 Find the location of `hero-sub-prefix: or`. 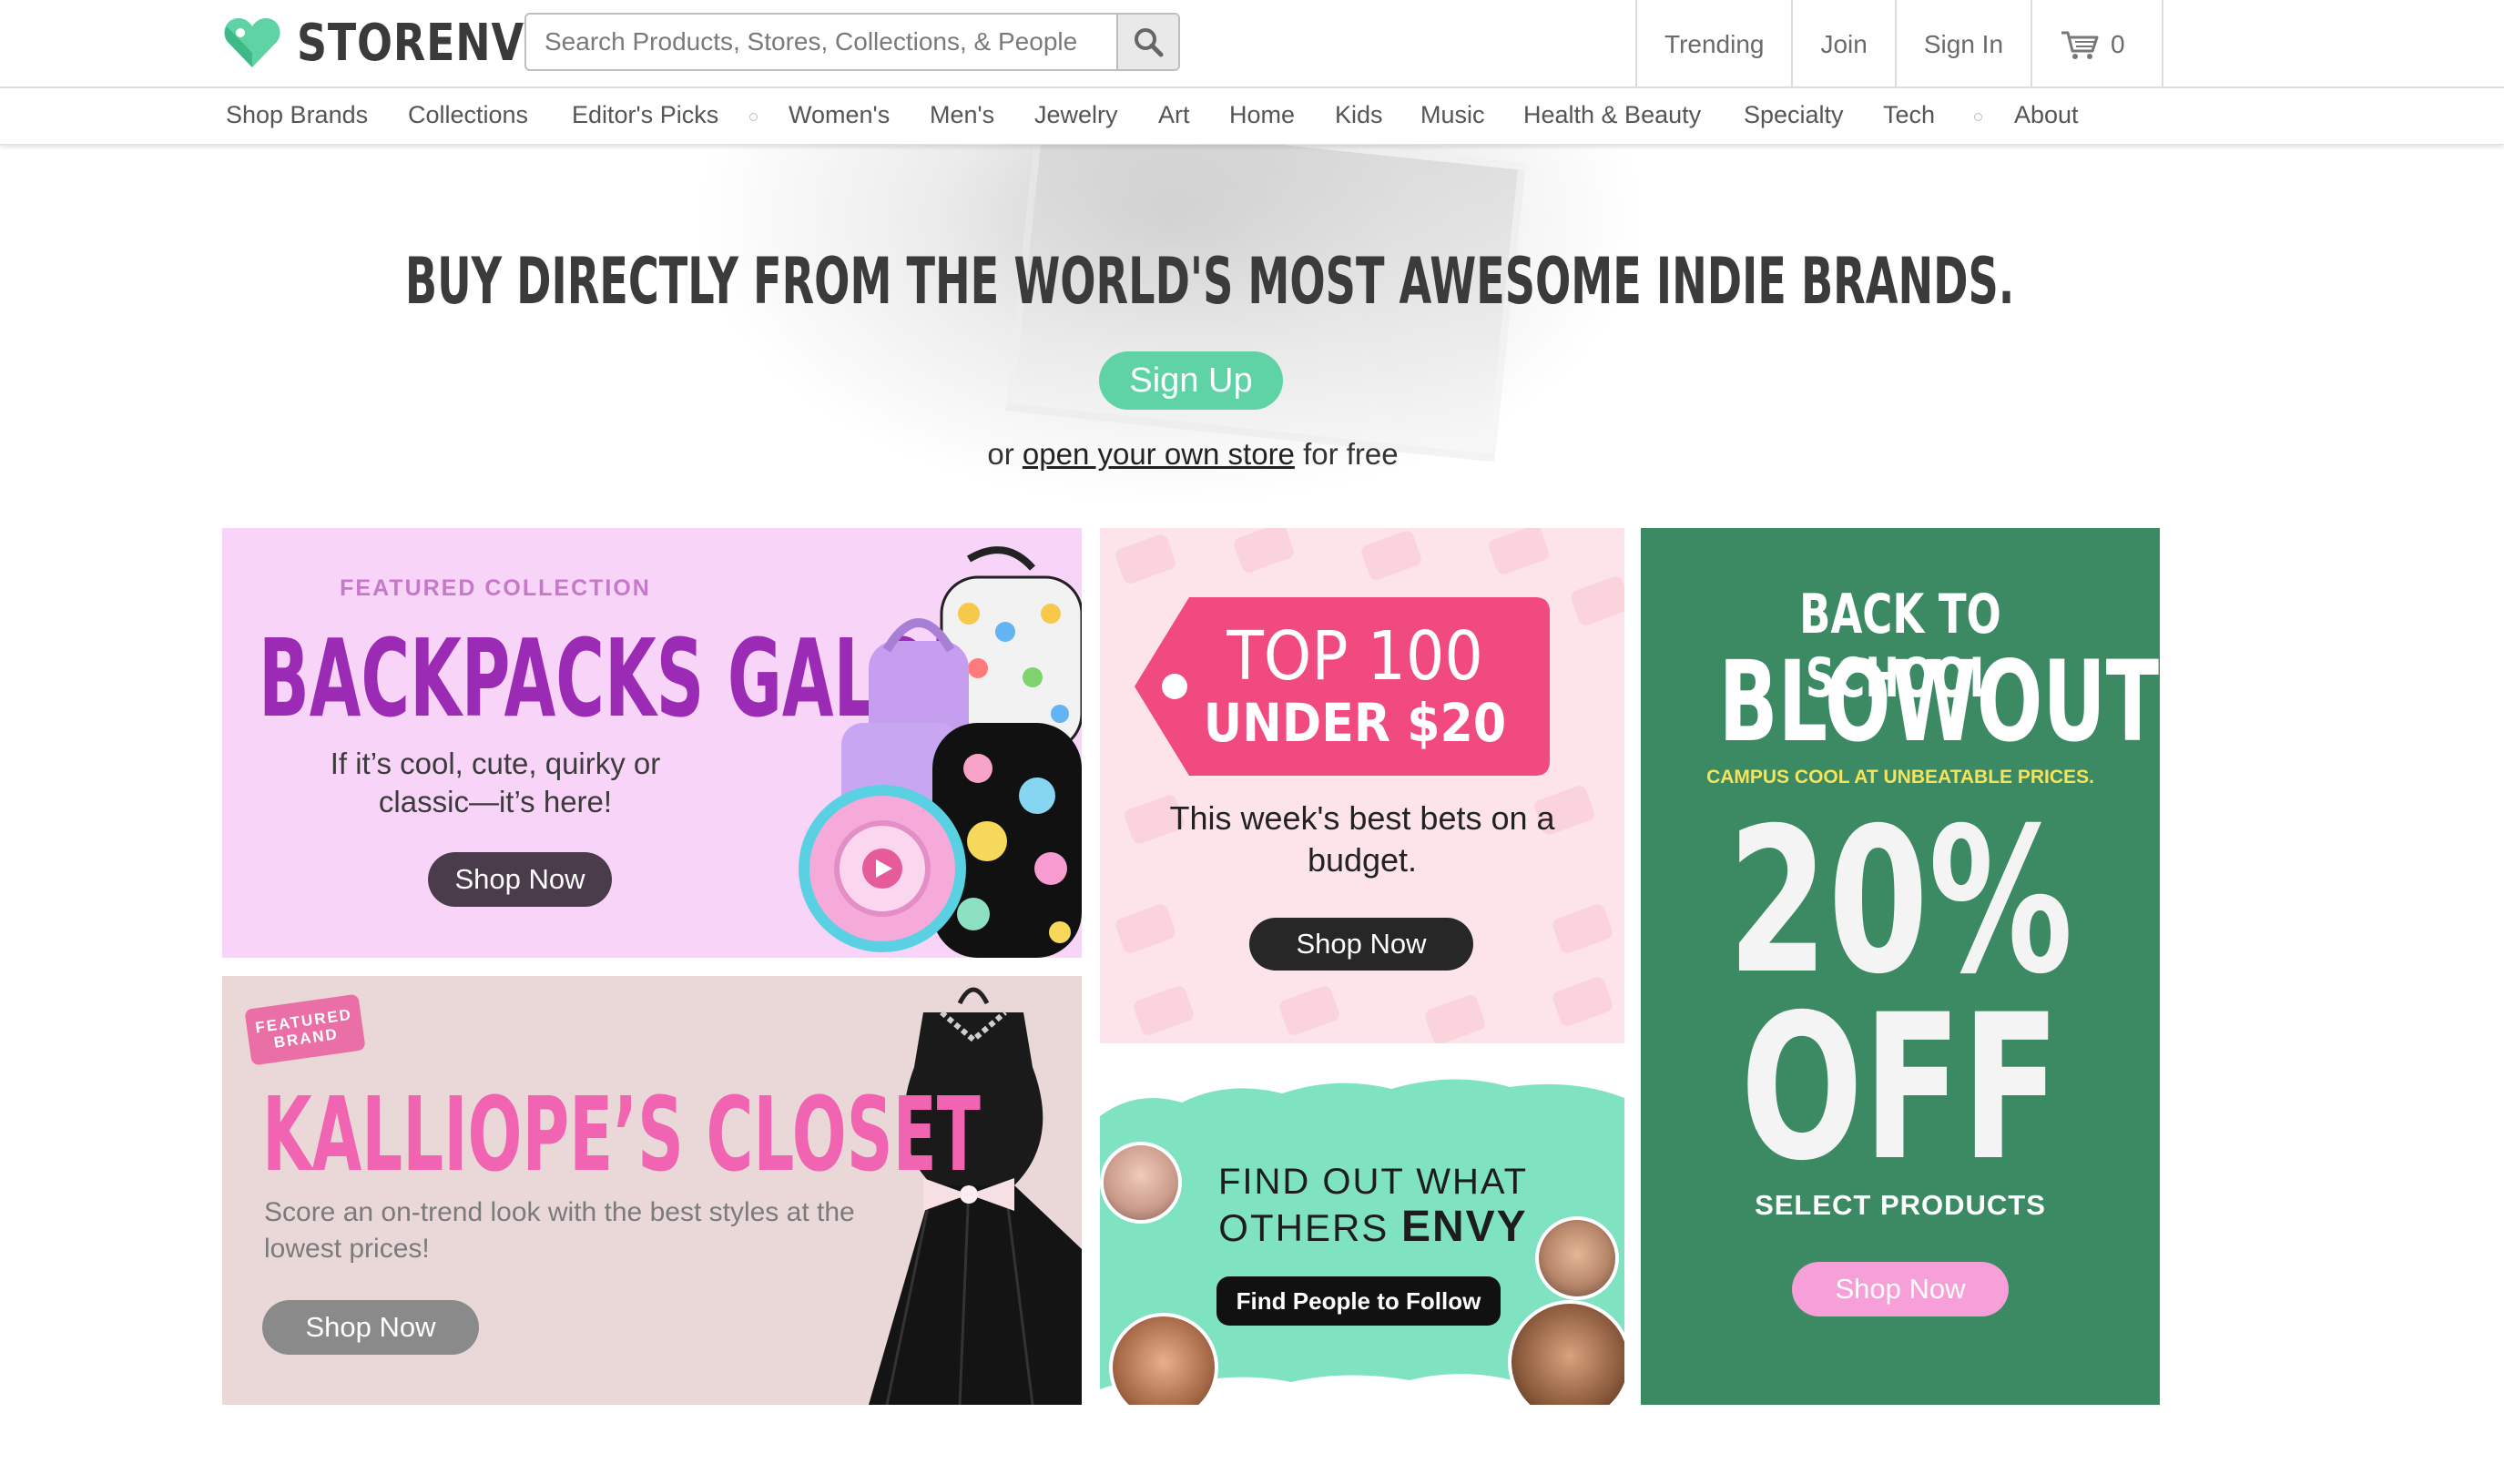

hero-sub-prefix: or is located at coordinates (1005, 454).